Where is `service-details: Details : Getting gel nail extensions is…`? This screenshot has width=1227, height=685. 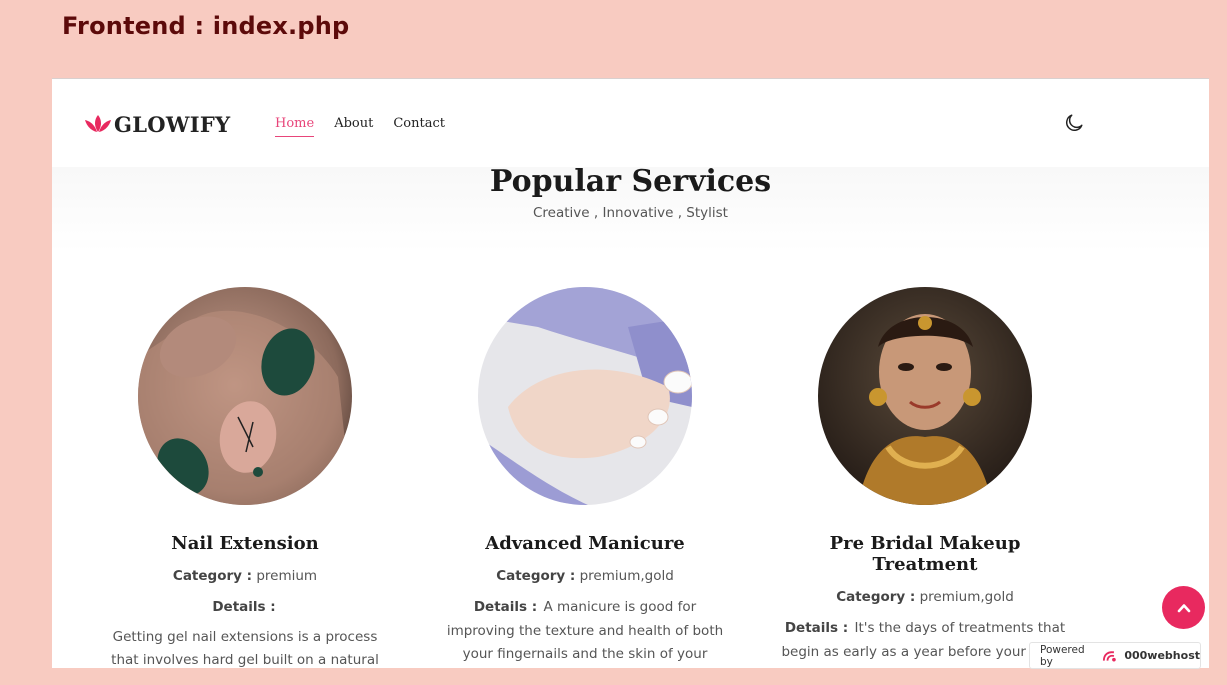 service-details: Details : Getting gel nail extensions is… is located at coordinates (245, 632).